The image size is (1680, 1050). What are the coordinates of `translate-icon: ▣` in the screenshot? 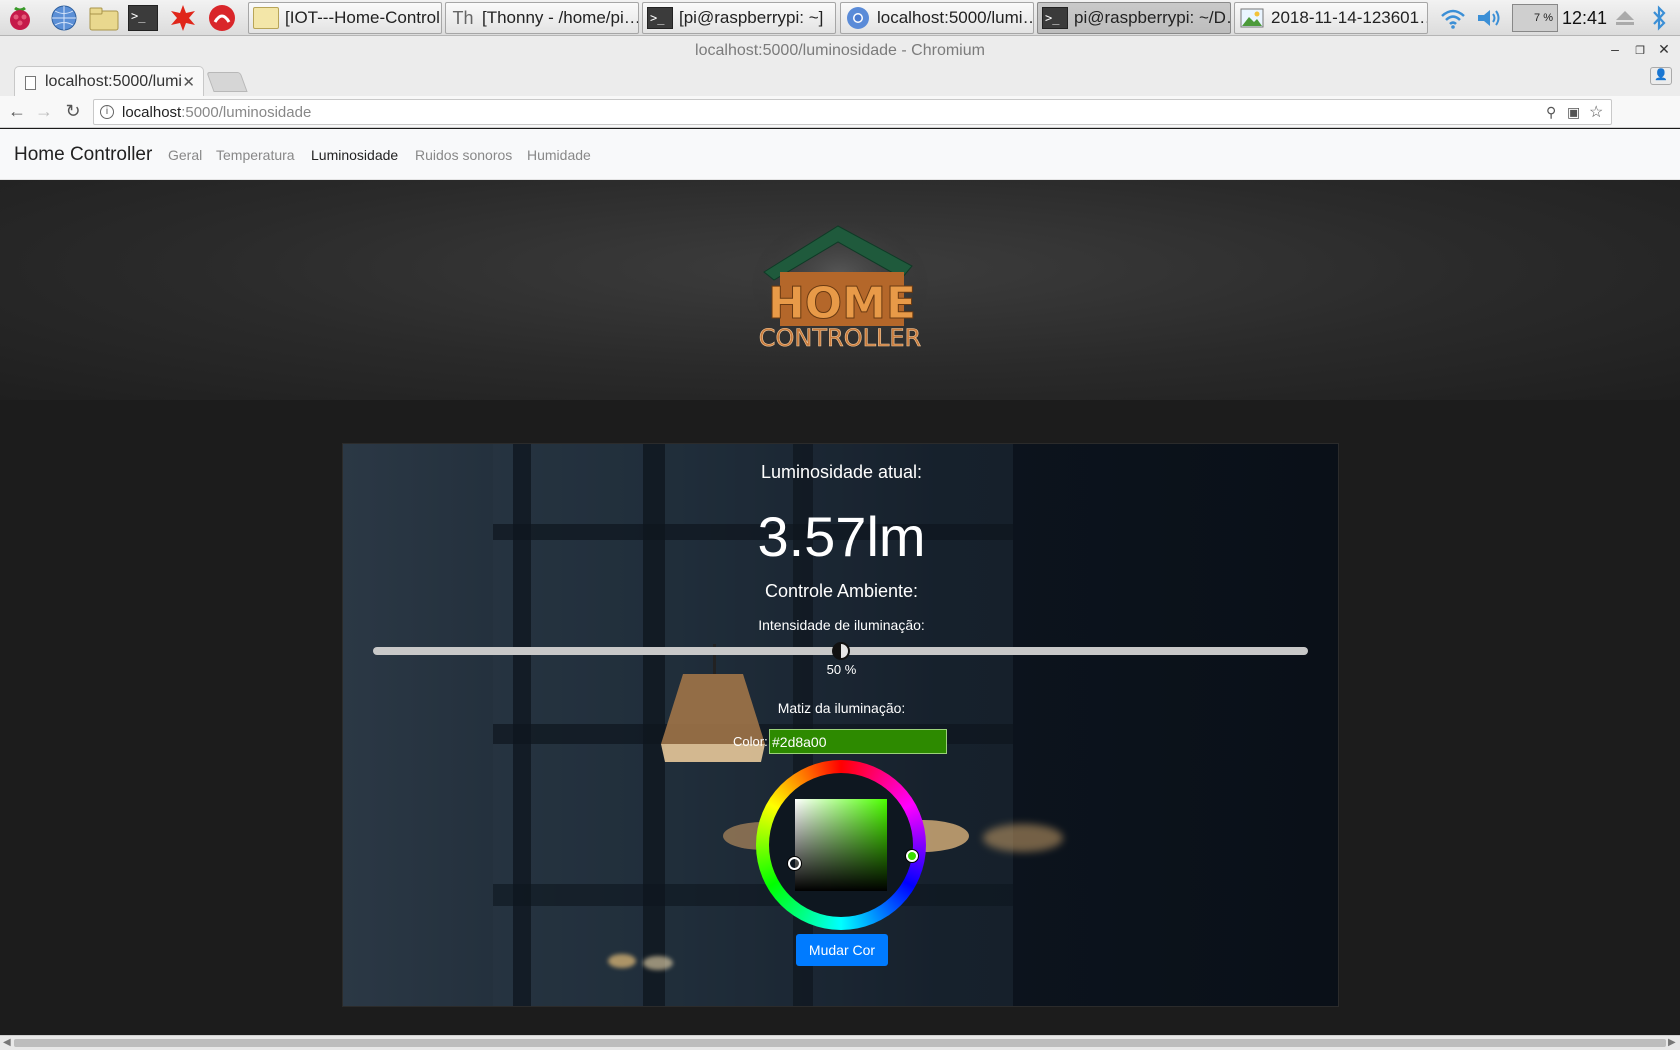 It's located at (1573, 112).